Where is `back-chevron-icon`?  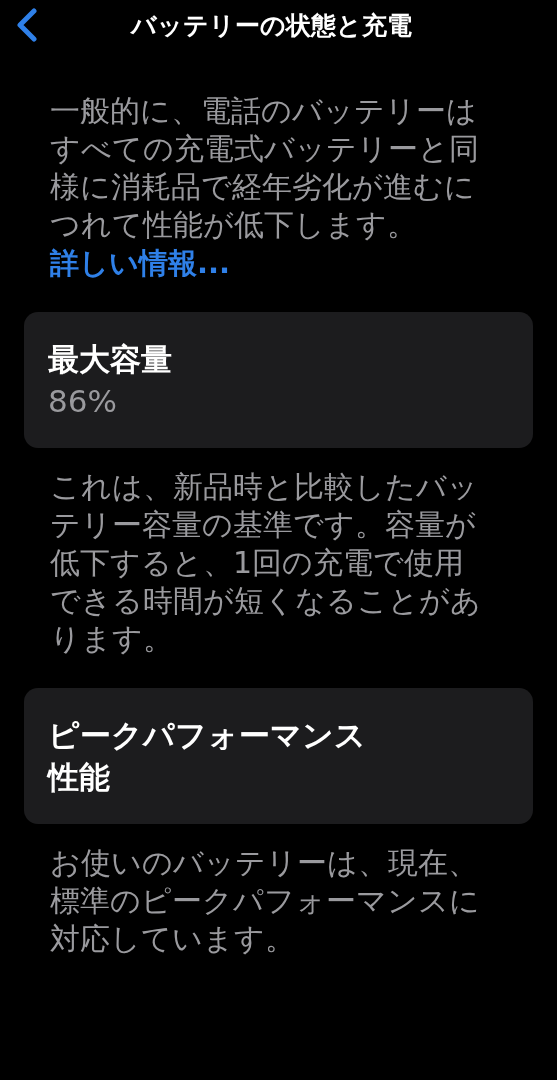
back-chevron-icon is located at coordinates (27, 25).